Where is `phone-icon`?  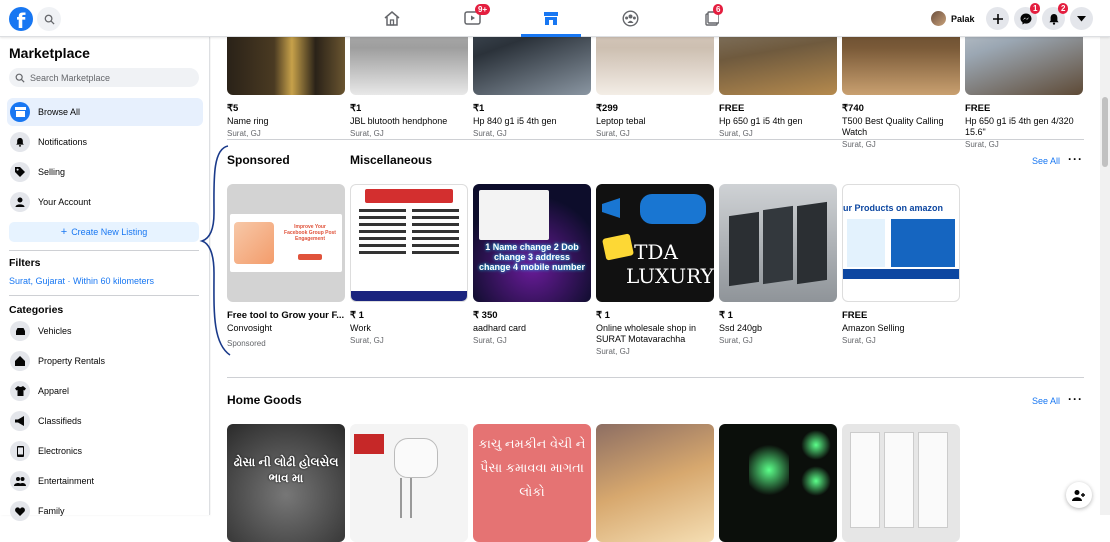 phone-icon is located at coordinates (20, 451).